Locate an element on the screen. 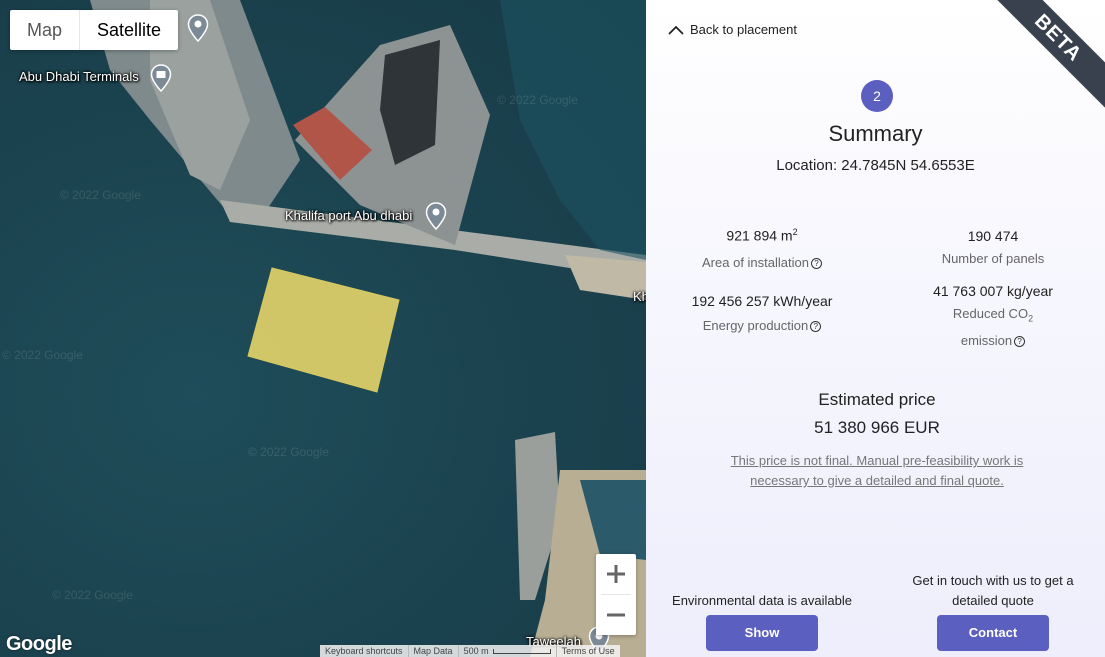  contact-button: Contact is located at coordinates (993, 633).